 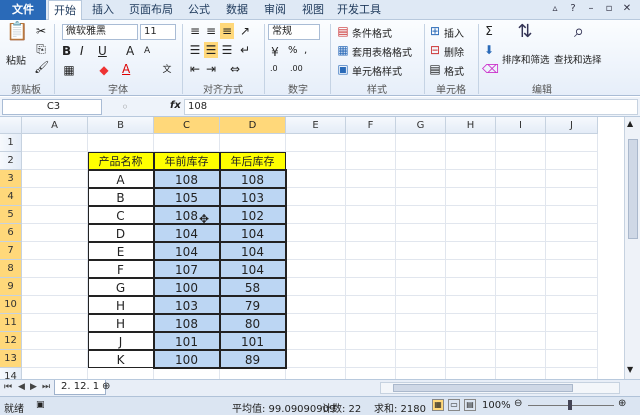 I want to click on copy-icon: ⎘, so click(x=41, y=49).